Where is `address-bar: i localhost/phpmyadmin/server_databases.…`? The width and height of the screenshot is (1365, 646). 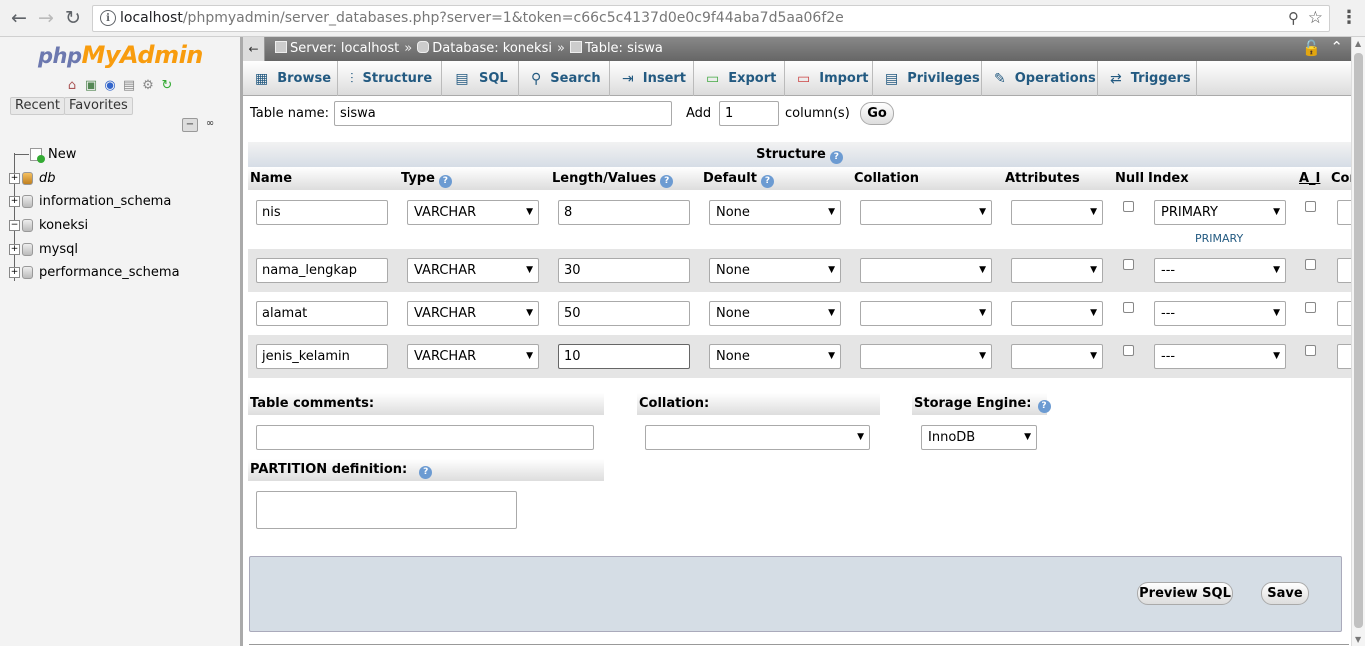
address-bar: i localhost/phpmyadmin/server_databases.… is located at coordinates (711, 18).